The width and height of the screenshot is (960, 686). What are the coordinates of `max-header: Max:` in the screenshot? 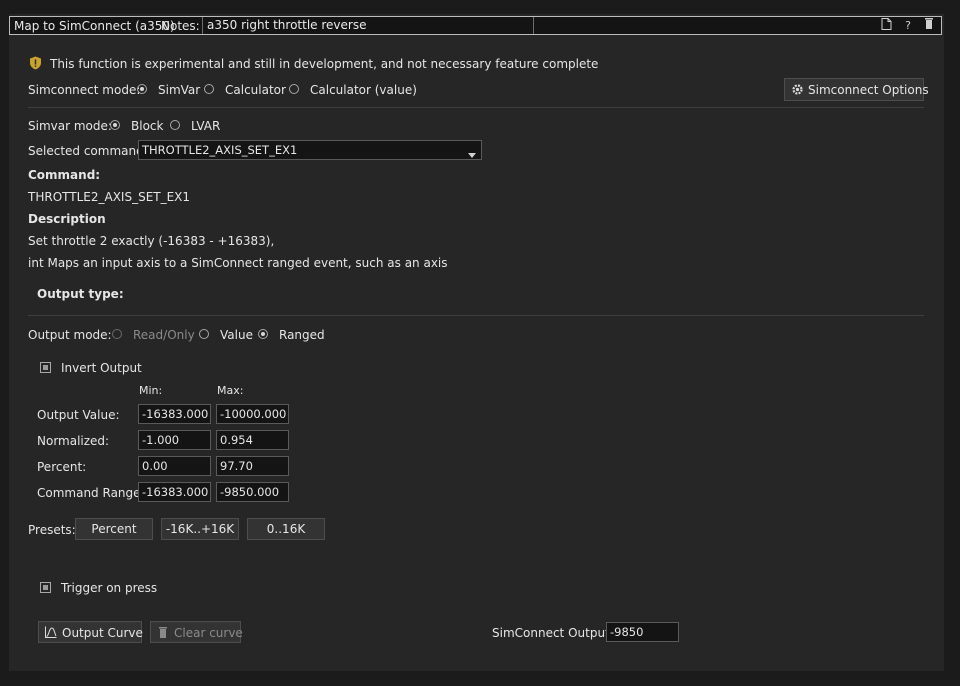 It's located at (230, 390).